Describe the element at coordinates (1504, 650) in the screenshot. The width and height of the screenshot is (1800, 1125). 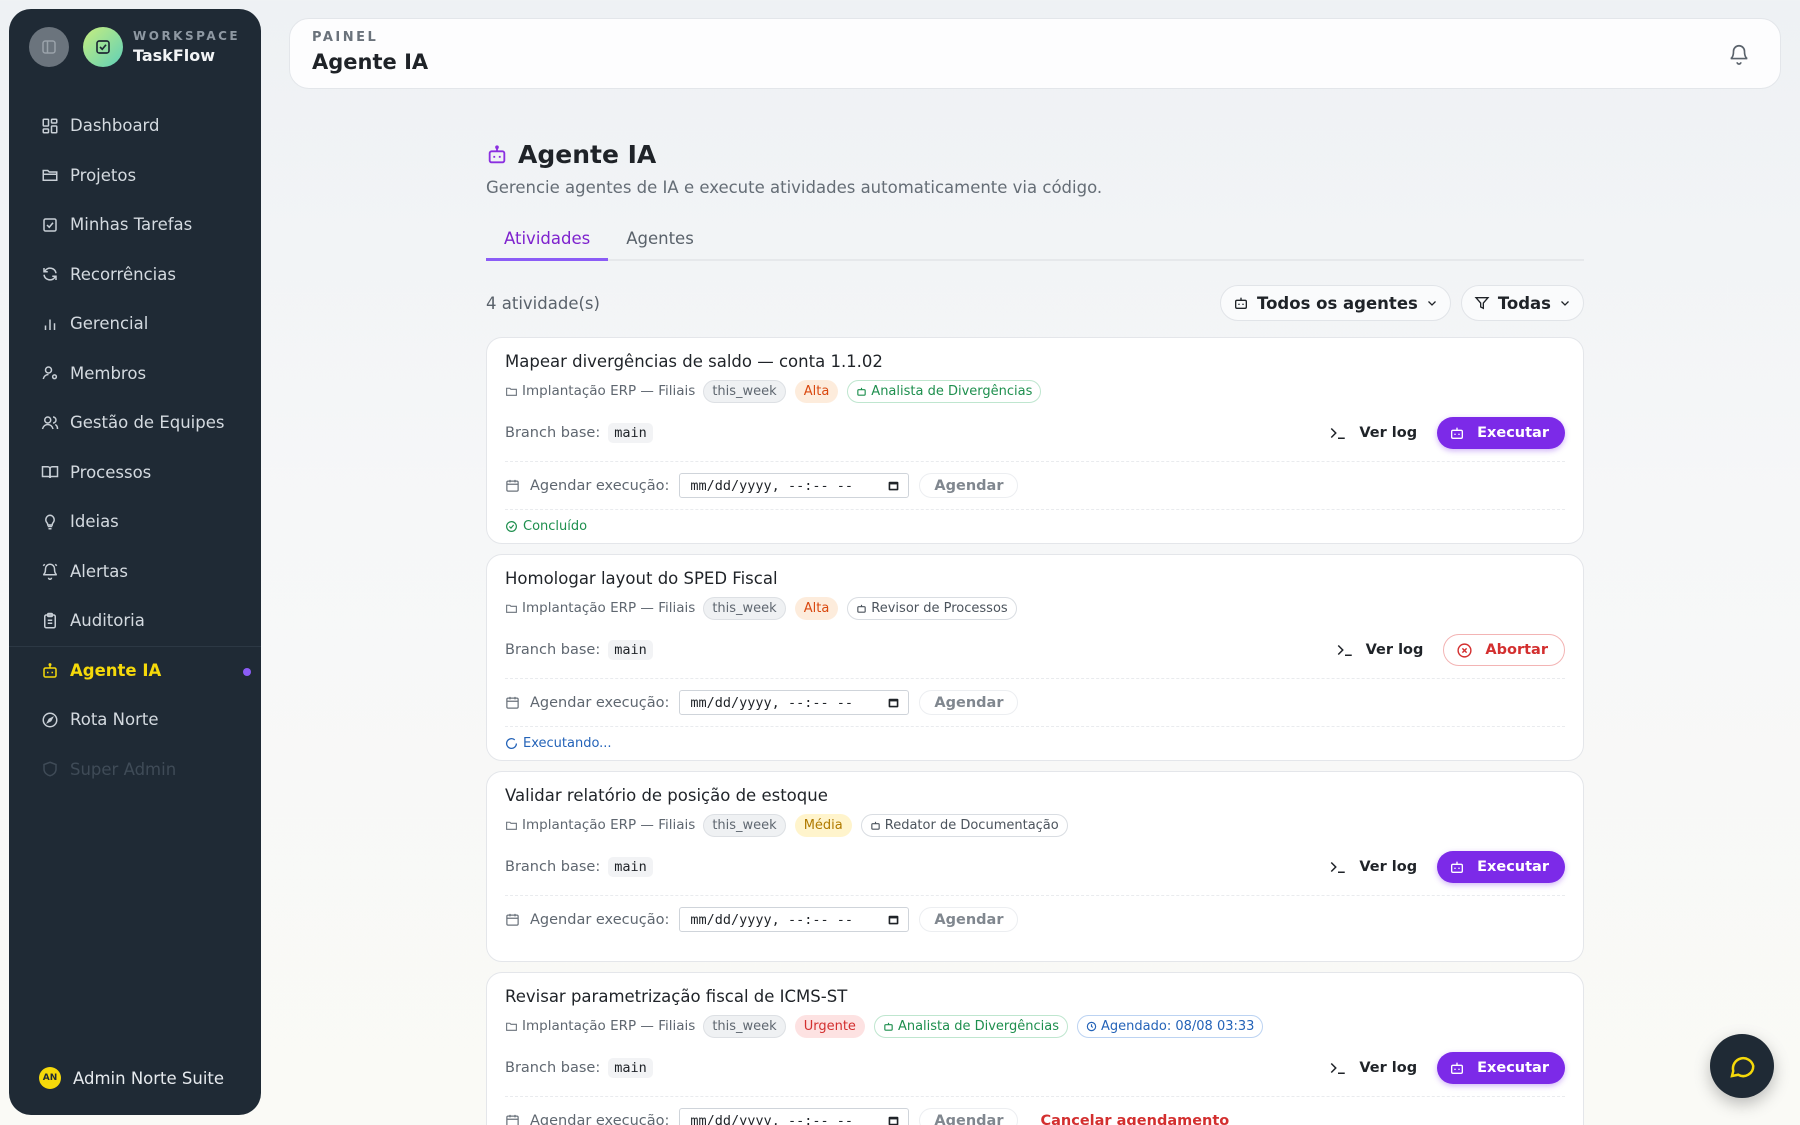
I see `abort-button: Abortar` at that location.